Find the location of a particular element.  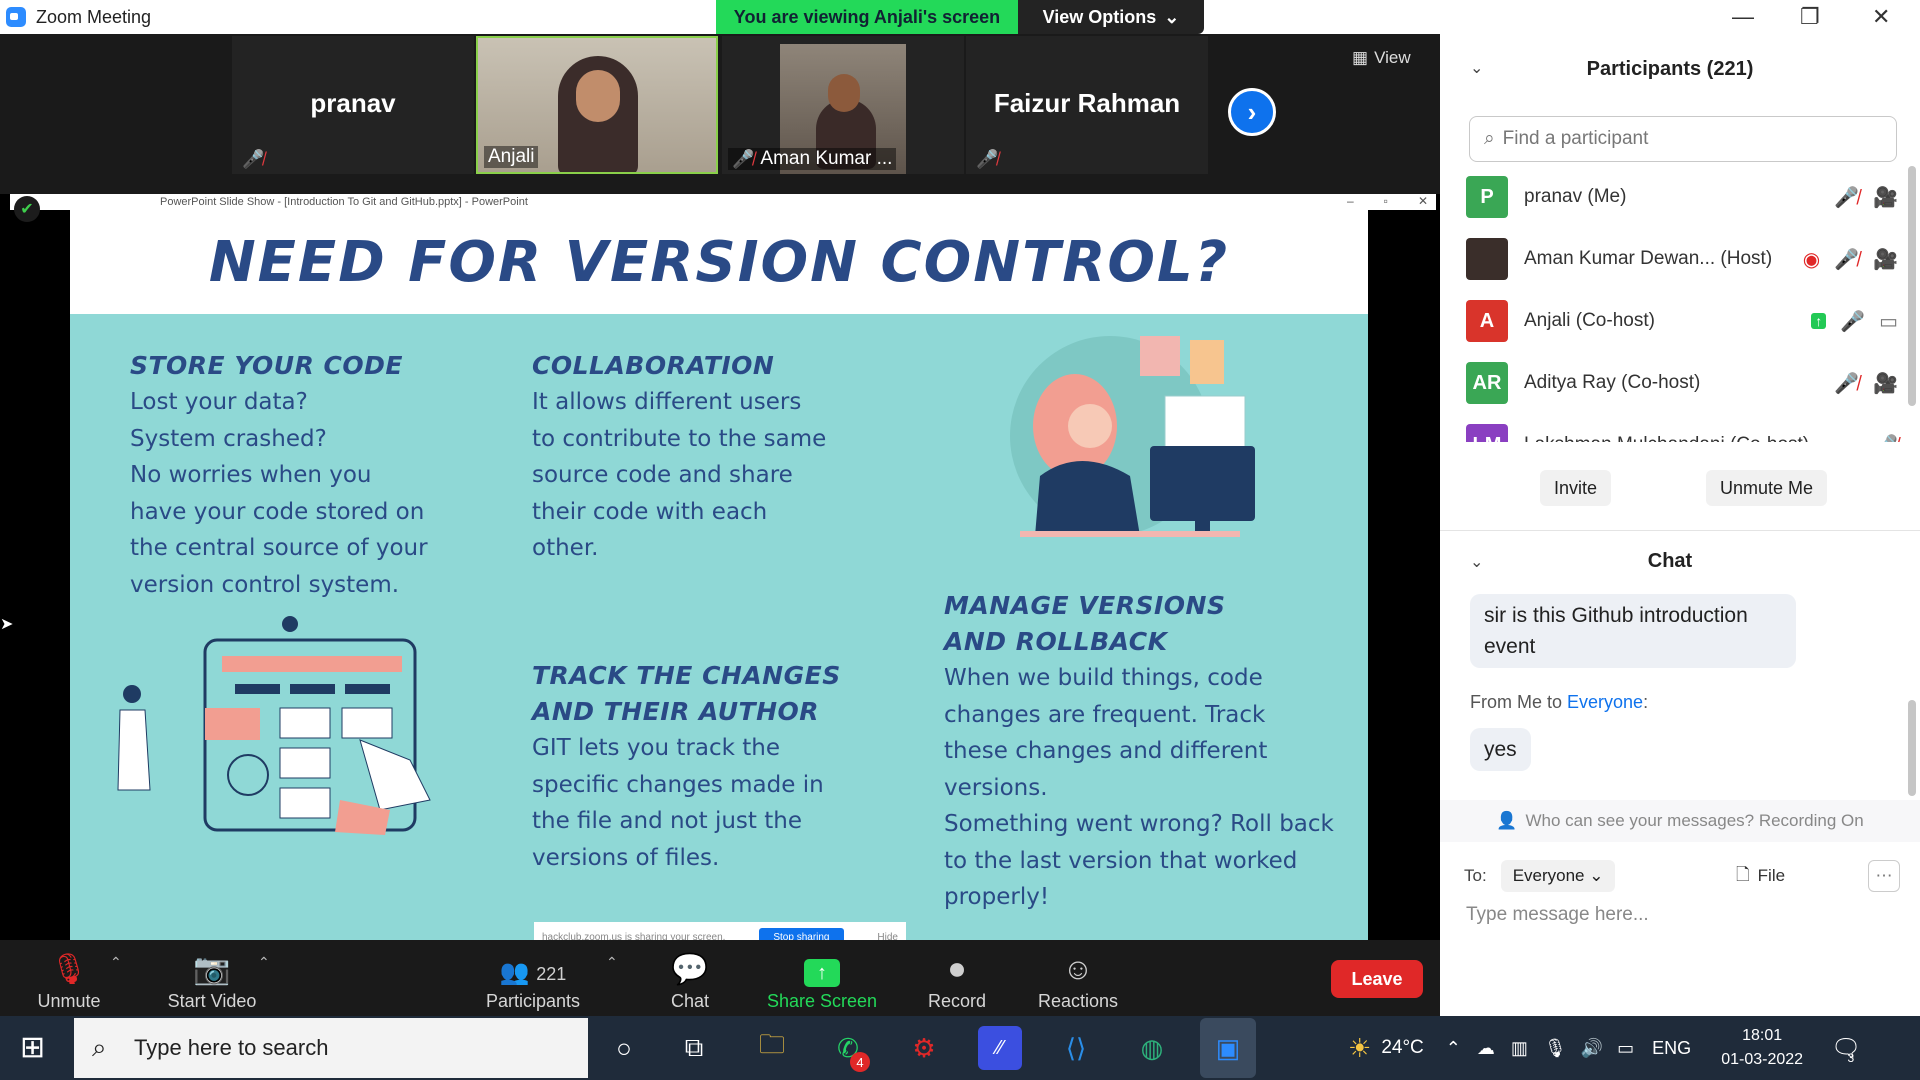

next-page-button: › is located at coordinates (1252, 112).